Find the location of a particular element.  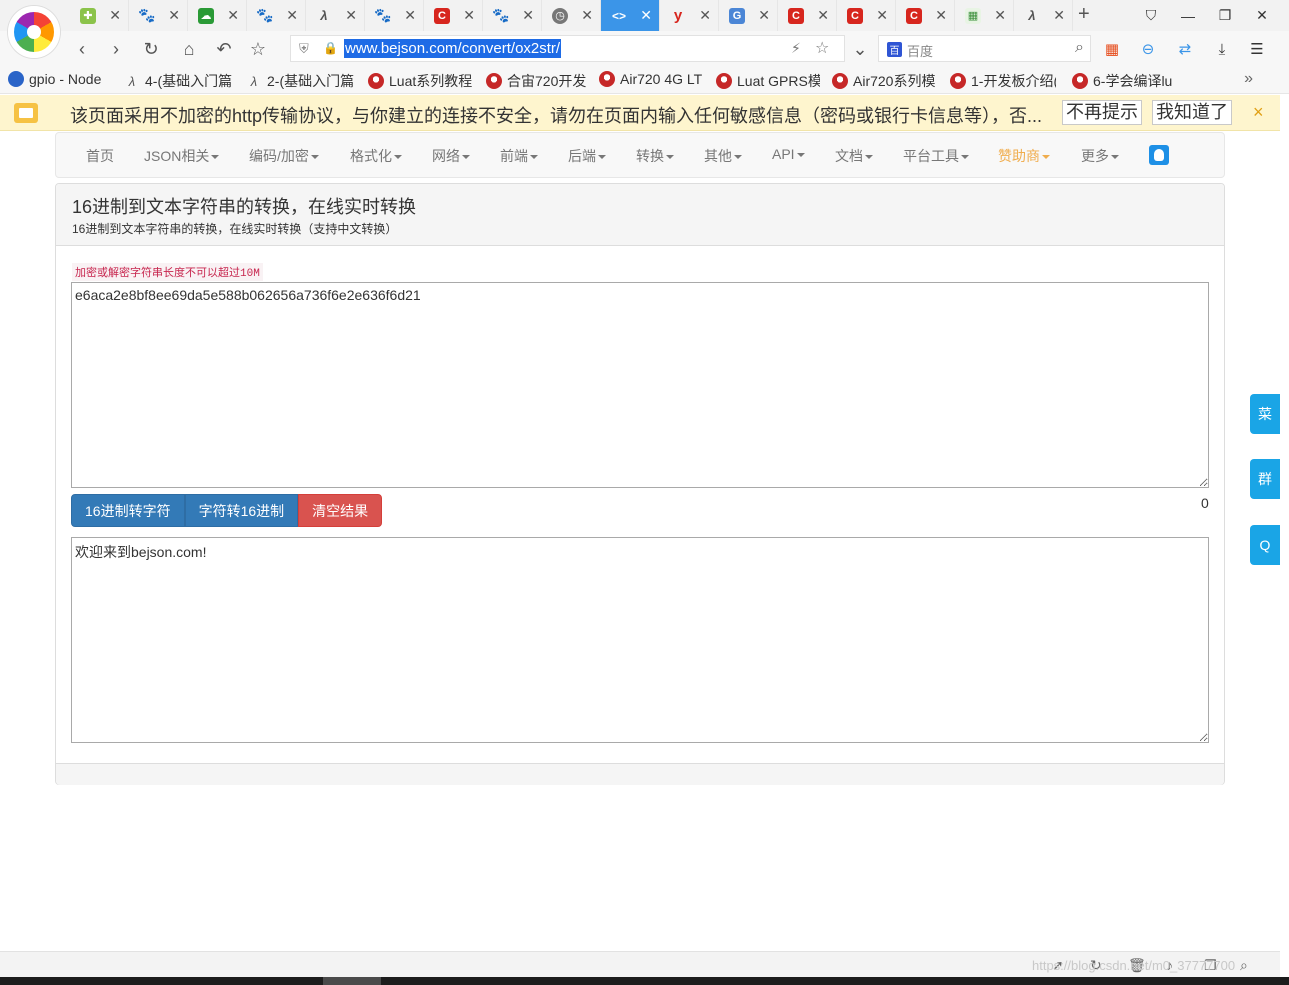

search-icon: ⌕ is located at coordinates (1079, 48).